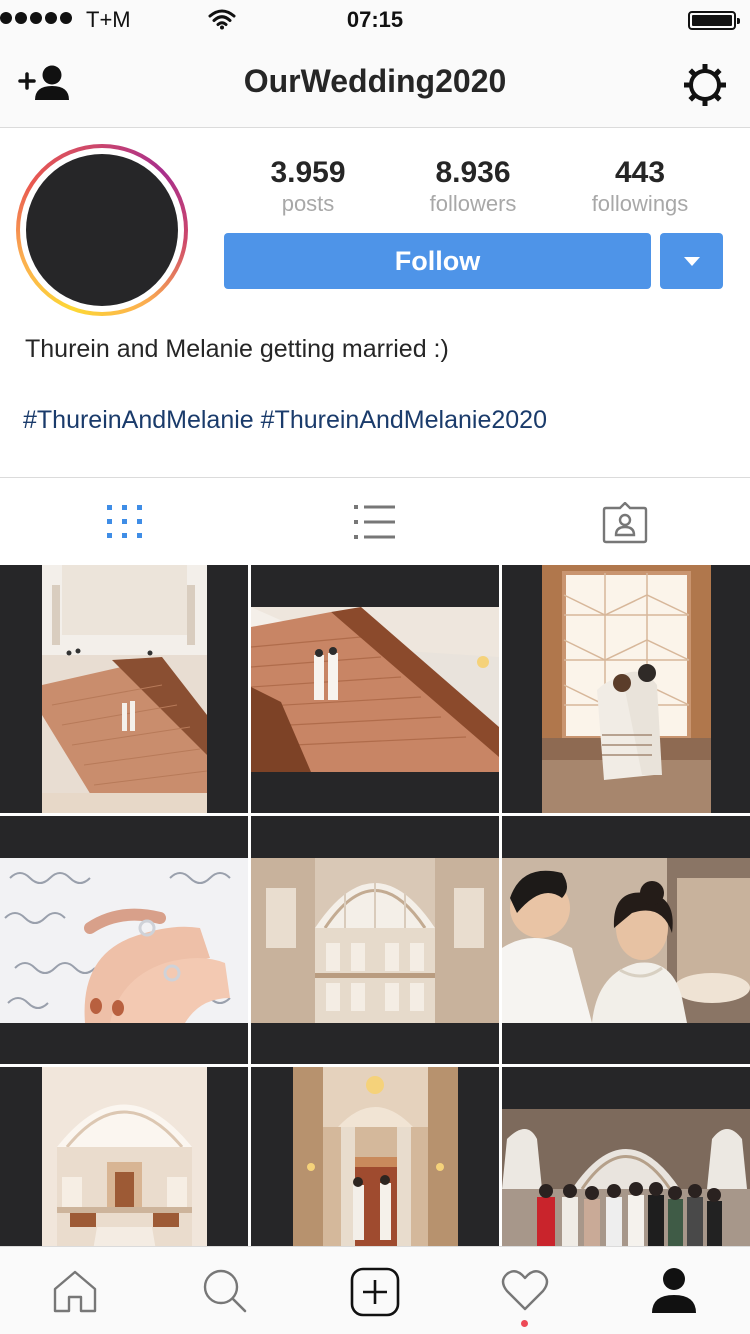 This screenshot has height=1334, width=750. Describe the element at coordinates (640, 172) in the screenshot. I see `followings-count: 443` at that location.